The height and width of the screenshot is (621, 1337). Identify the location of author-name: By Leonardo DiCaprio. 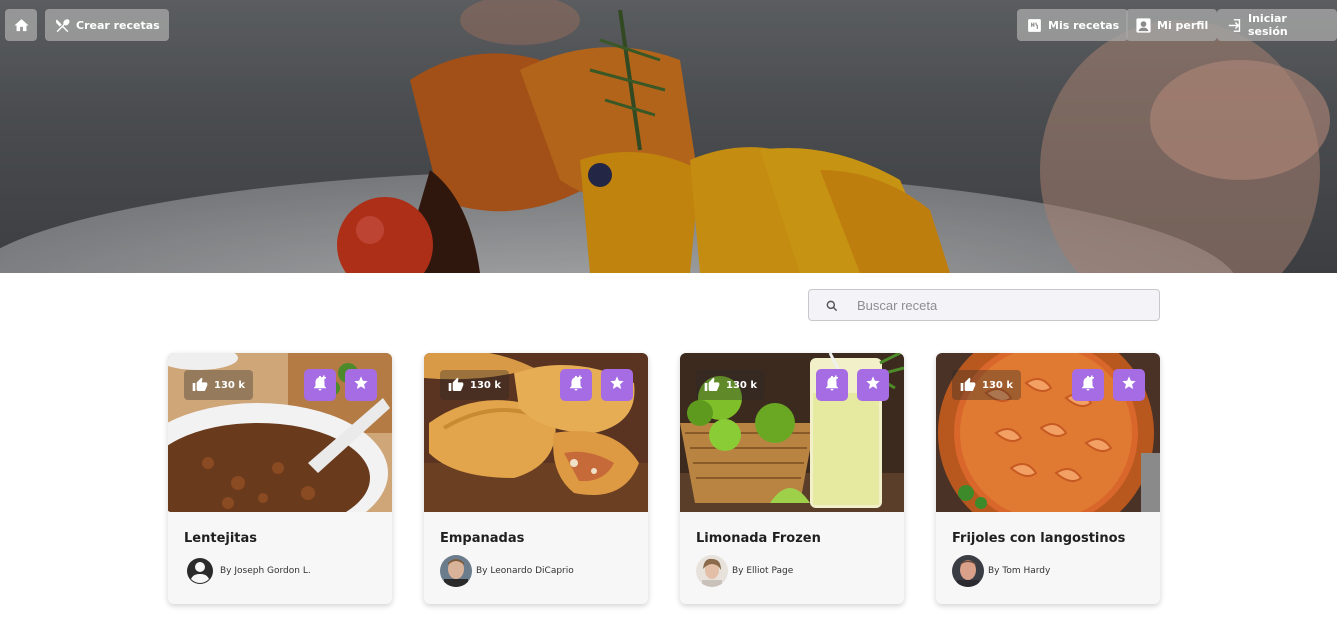
(525, 571).